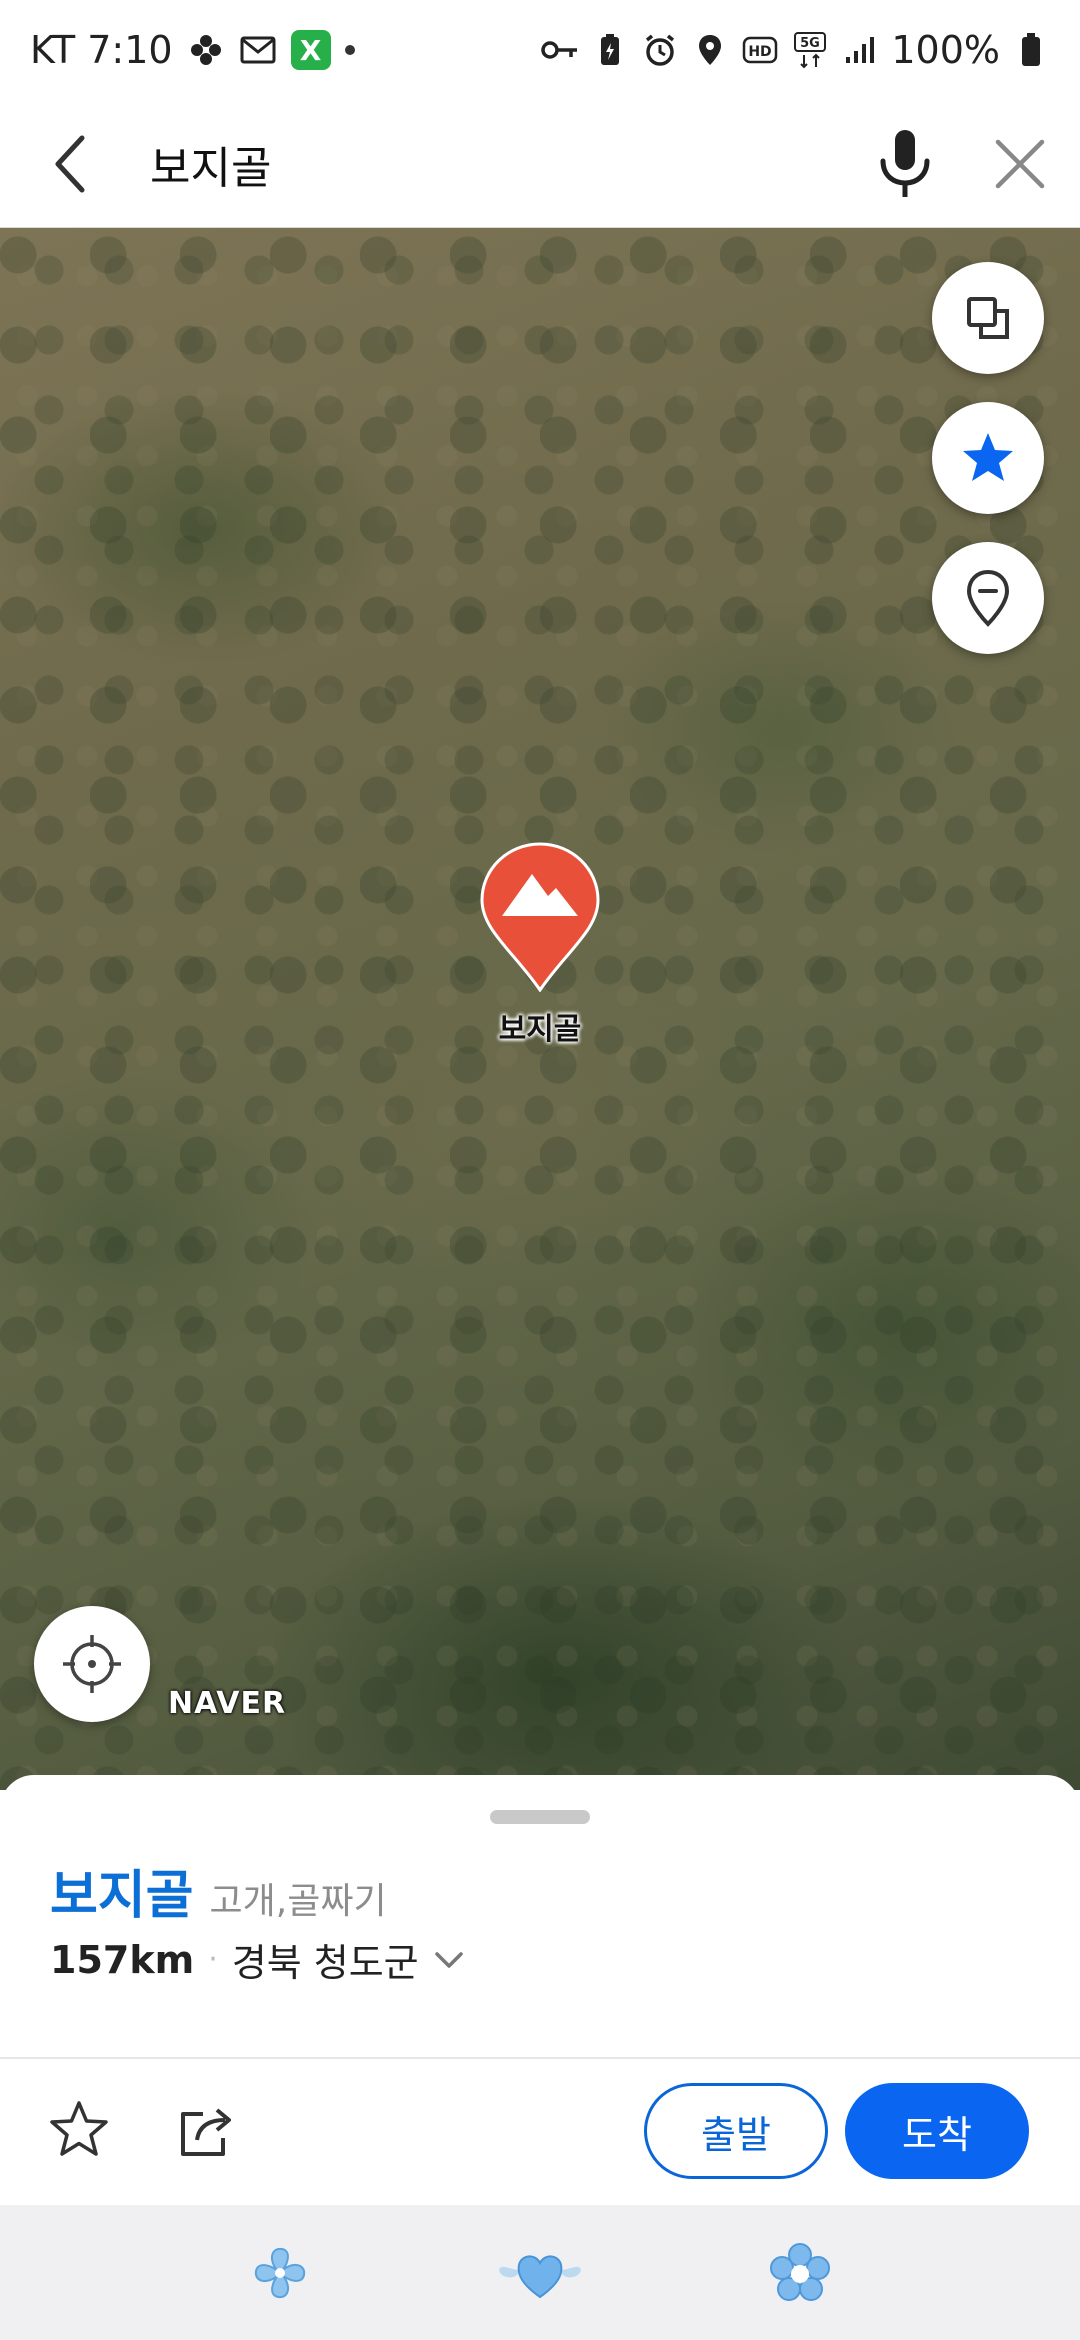 The width and height of the screenshot is (1080, 2340). I want to click on nav-recents-button, so click(280, 2273).